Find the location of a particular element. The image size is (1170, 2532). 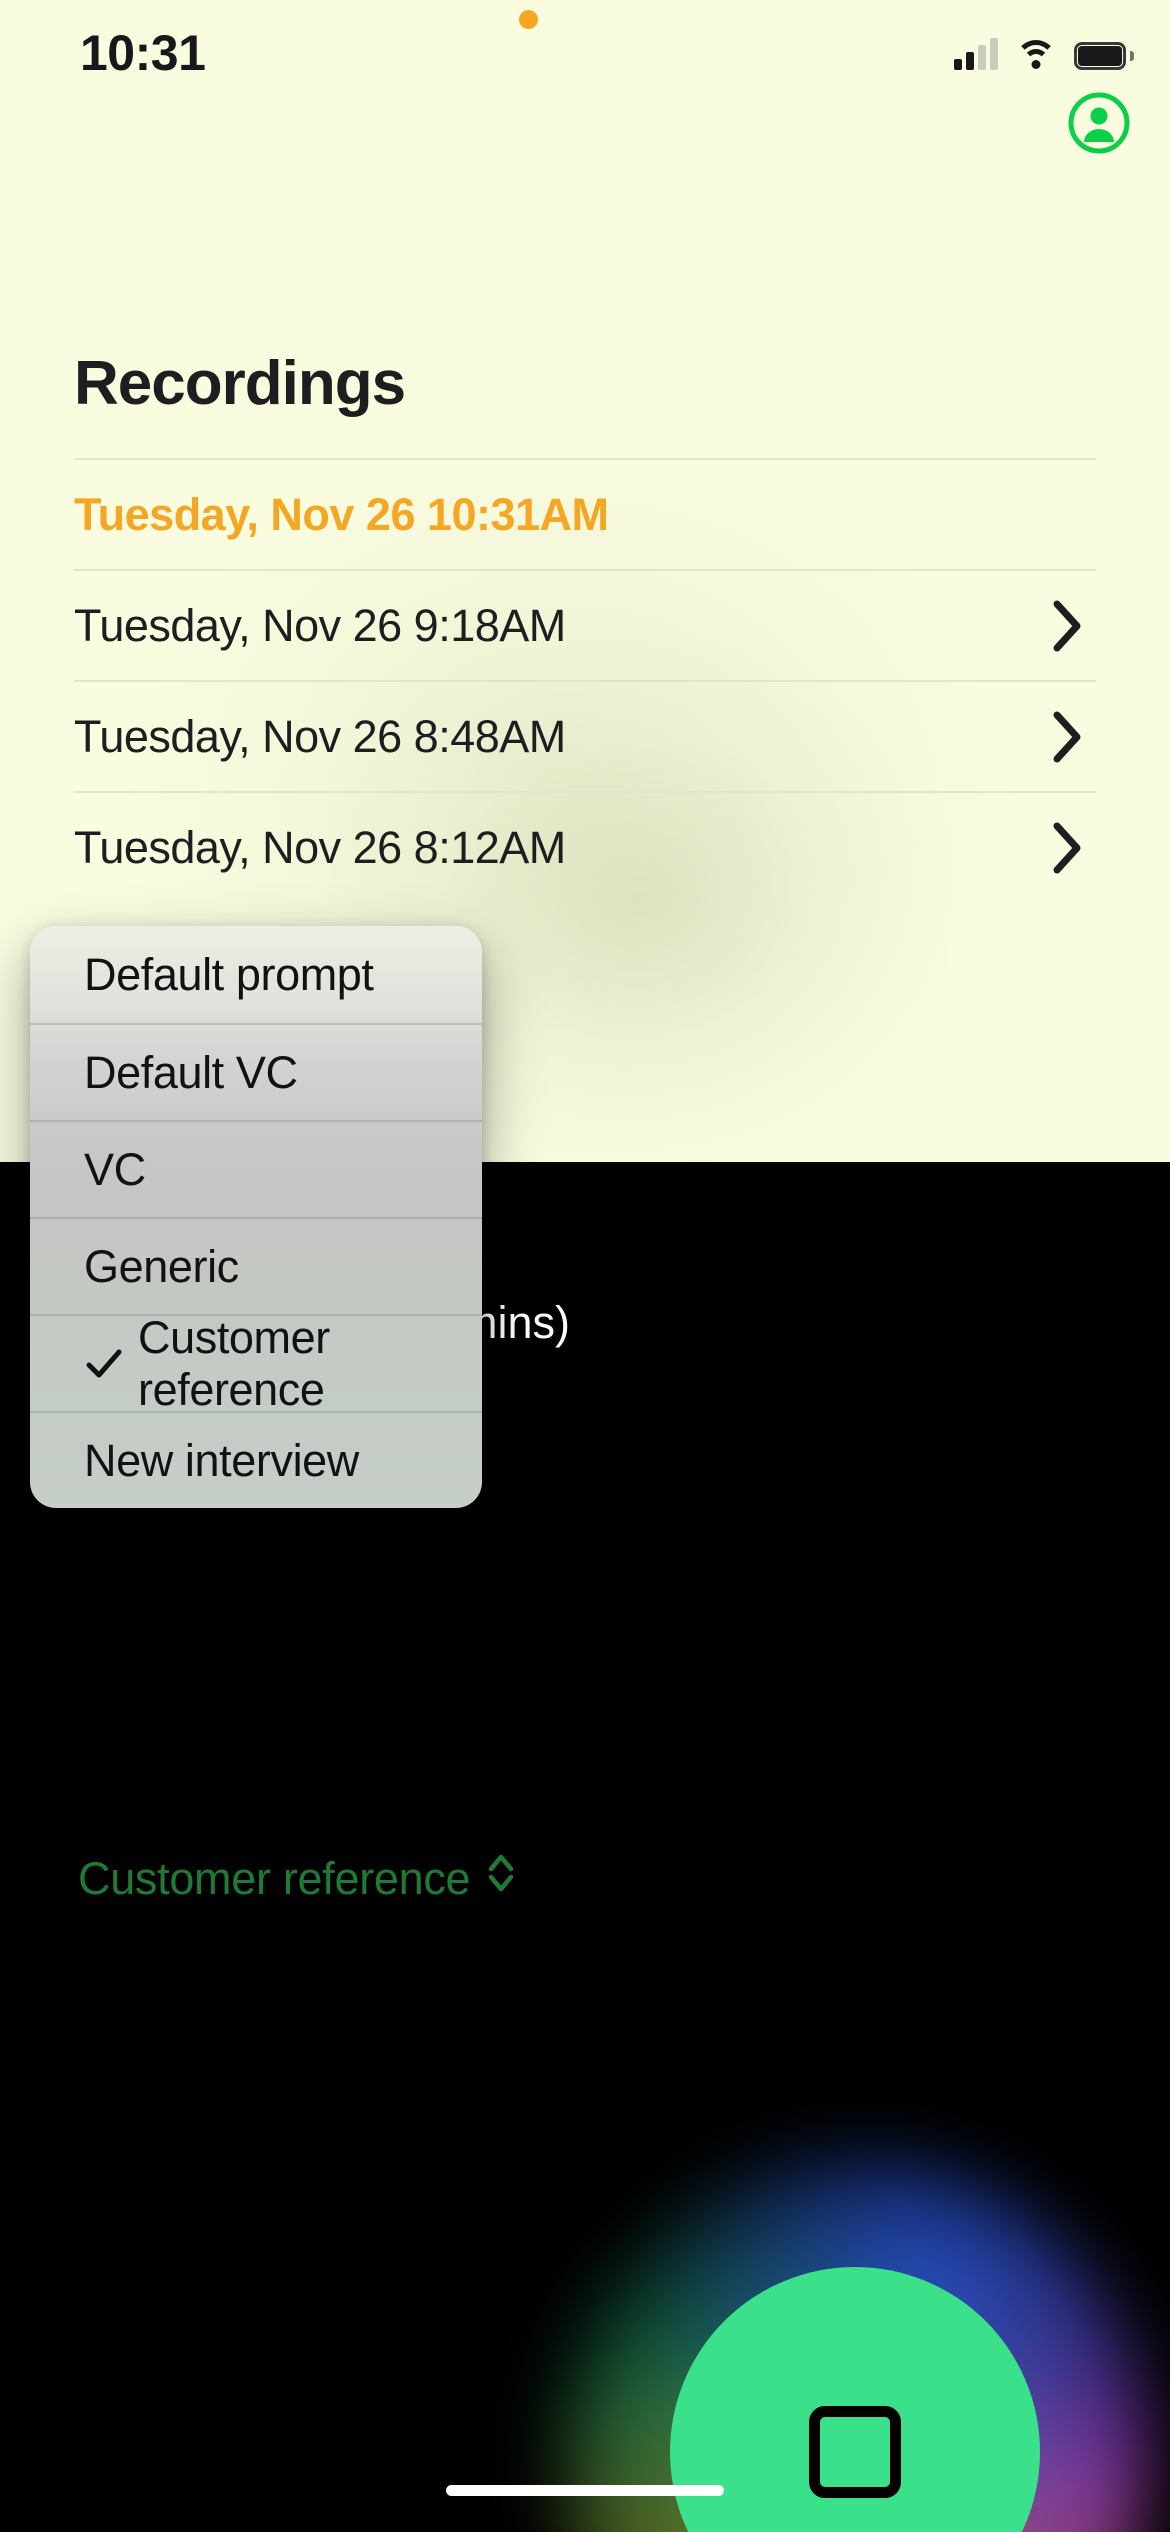

recording-row-2: Tuesday, Nov 26 8:48AM is located at coordinates (585, 736).